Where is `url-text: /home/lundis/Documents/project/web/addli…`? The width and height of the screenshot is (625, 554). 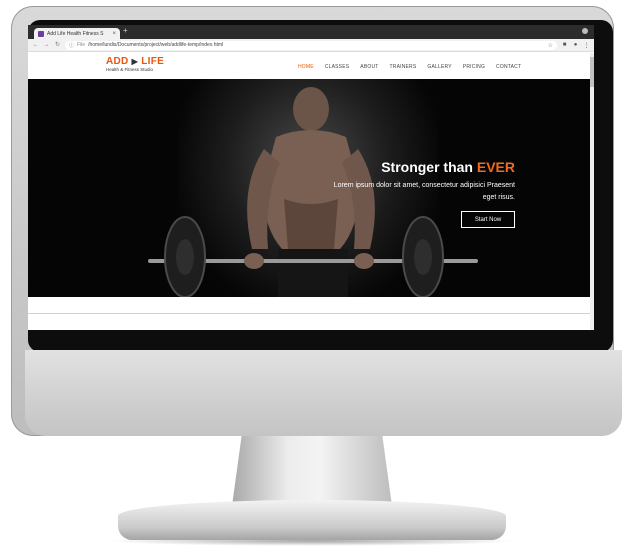
url-text: /home/lundis/Documents/project/web/addli… is located at coordinates (156, 45).